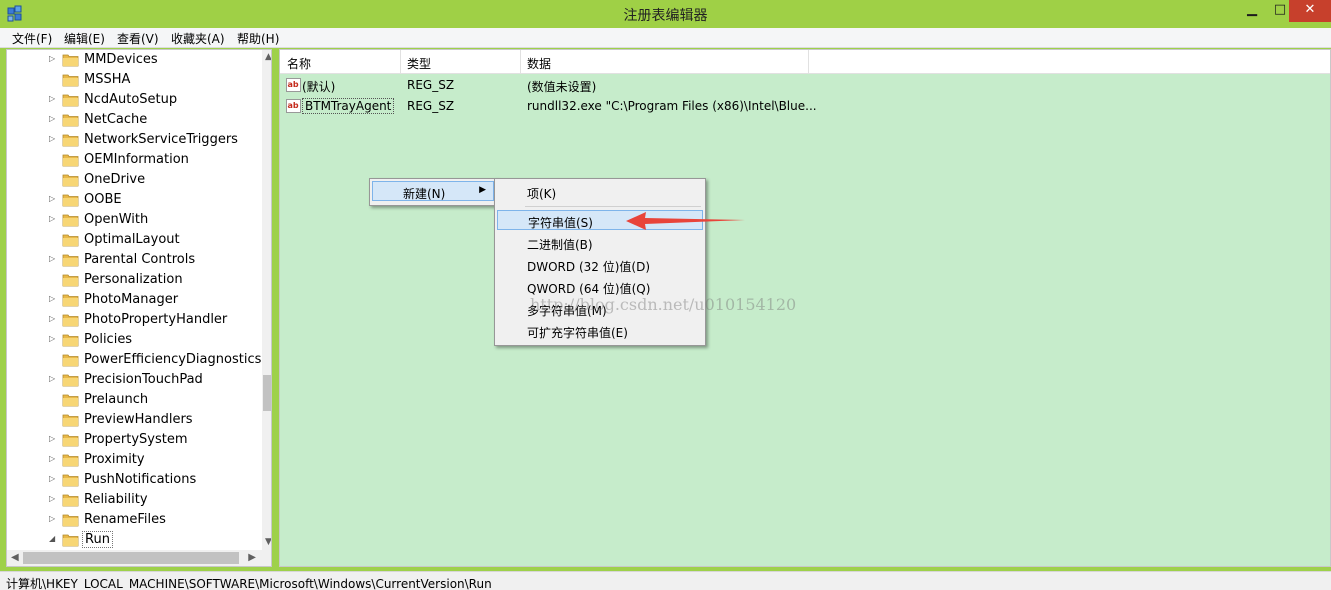 The image size is (1331, 590). I want to click on menu-item-binary-value: 二进制值(B), so click(600, 243).